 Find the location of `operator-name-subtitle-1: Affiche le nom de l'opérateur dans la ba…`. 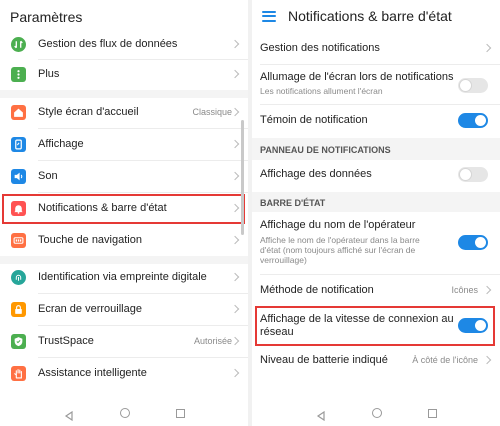

operator-name-subtitle-1: Affiche le nom de l'opérateur dans la ba… is located at coordinates (340, 240).